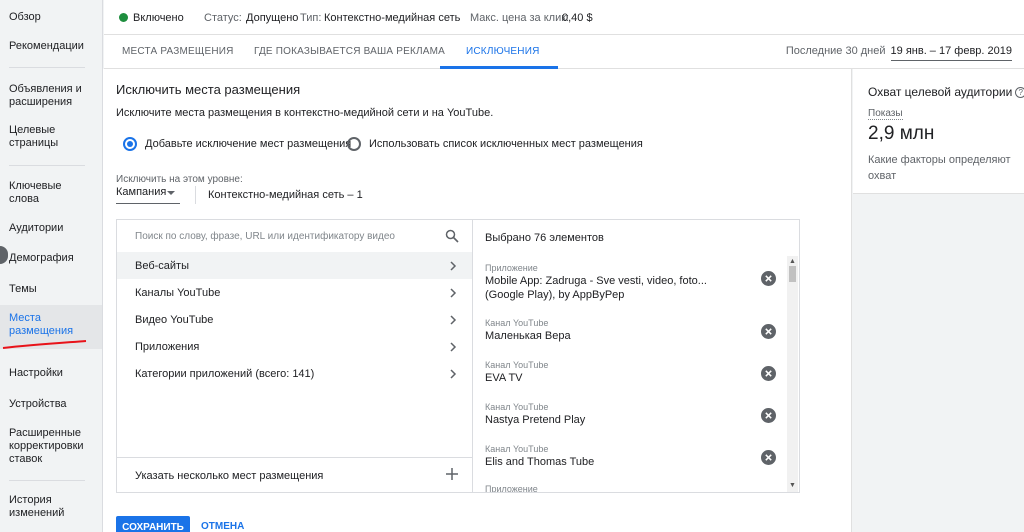  What do you see at coordinates (901, 133) in the screenshot?
I see `reach-metric-value: 2,9 млн` at bounding box center [901, 133].